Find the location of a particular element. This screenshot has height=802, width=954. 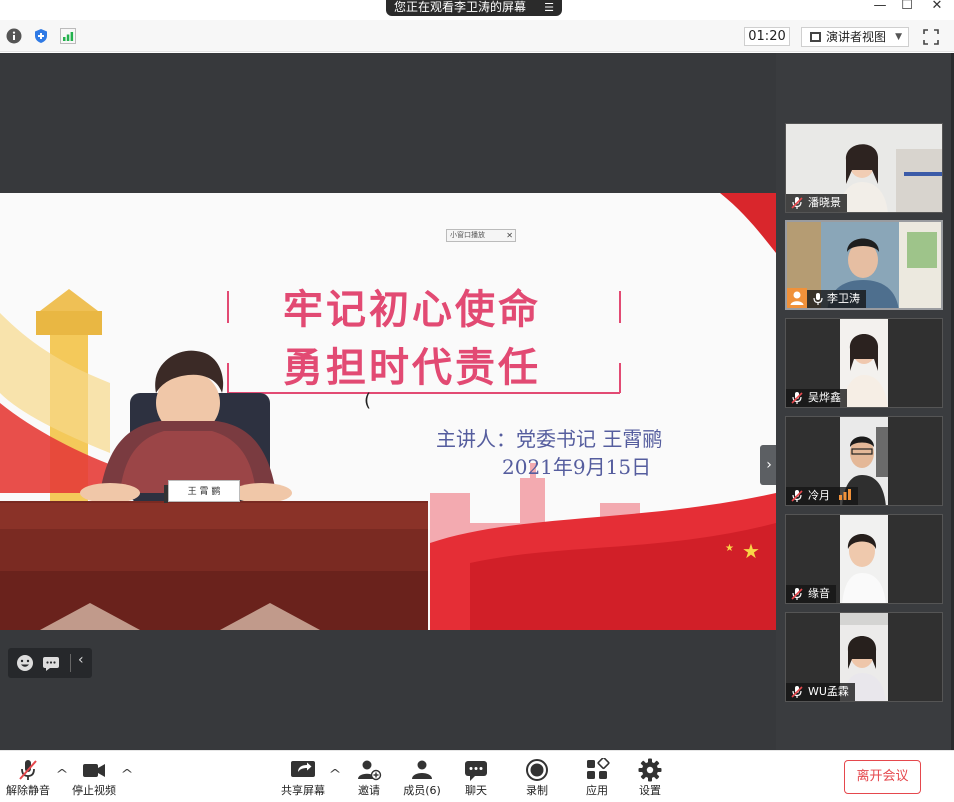

signal-bars-icon is located at coordinates (844, 494).